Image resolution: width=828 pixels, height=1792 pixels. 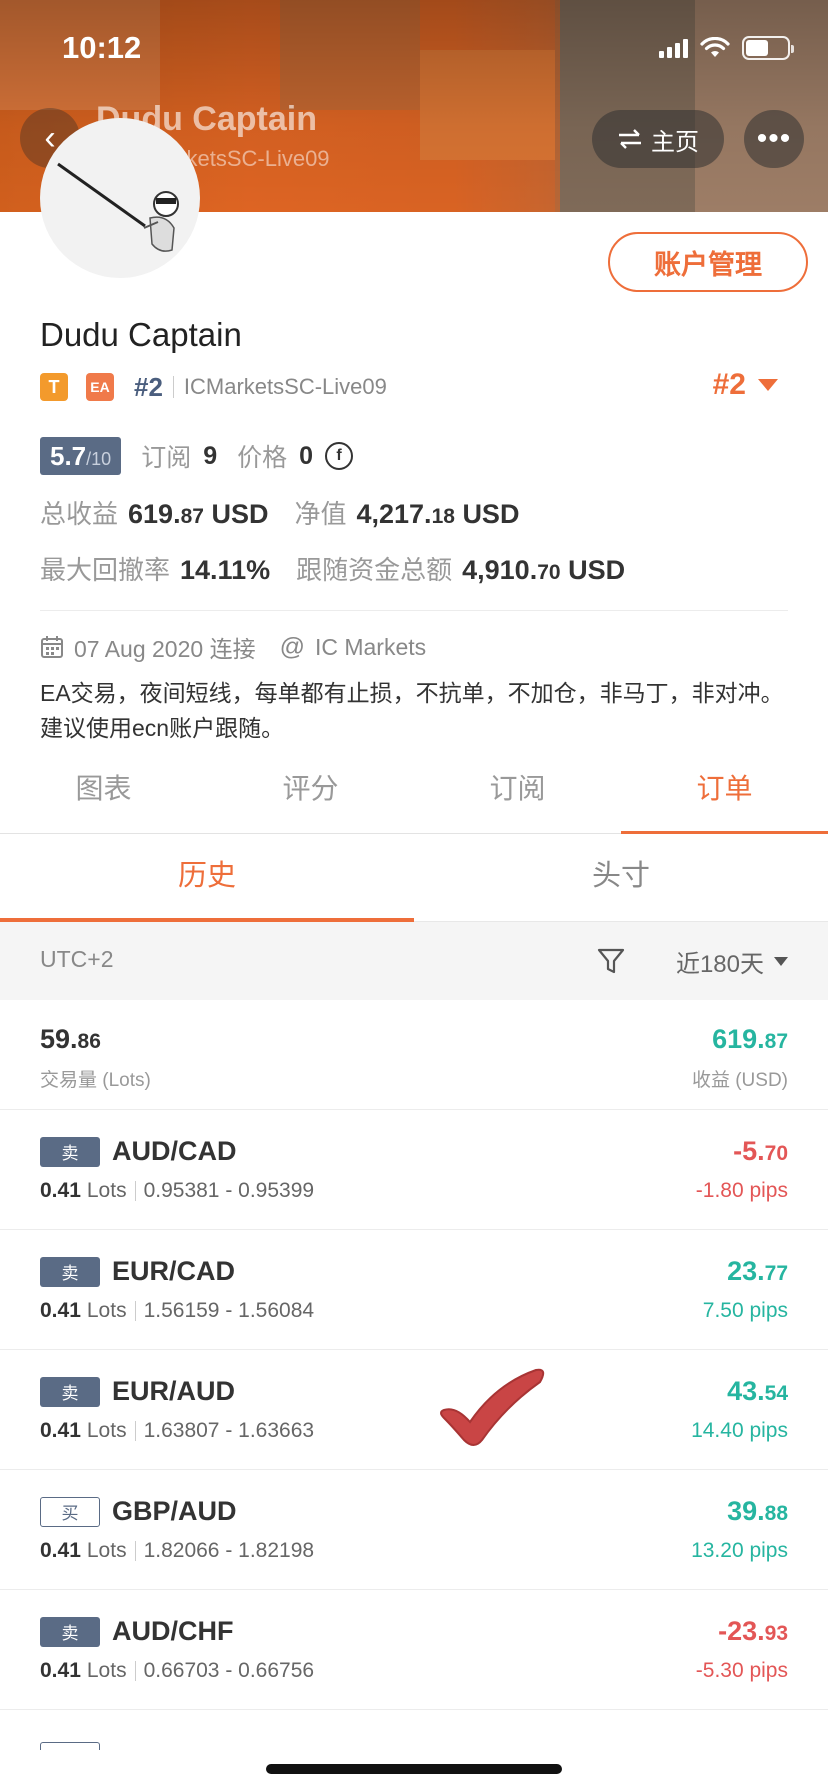 I want to click on order-profit: 43.54, so click(x=757, y=1391).